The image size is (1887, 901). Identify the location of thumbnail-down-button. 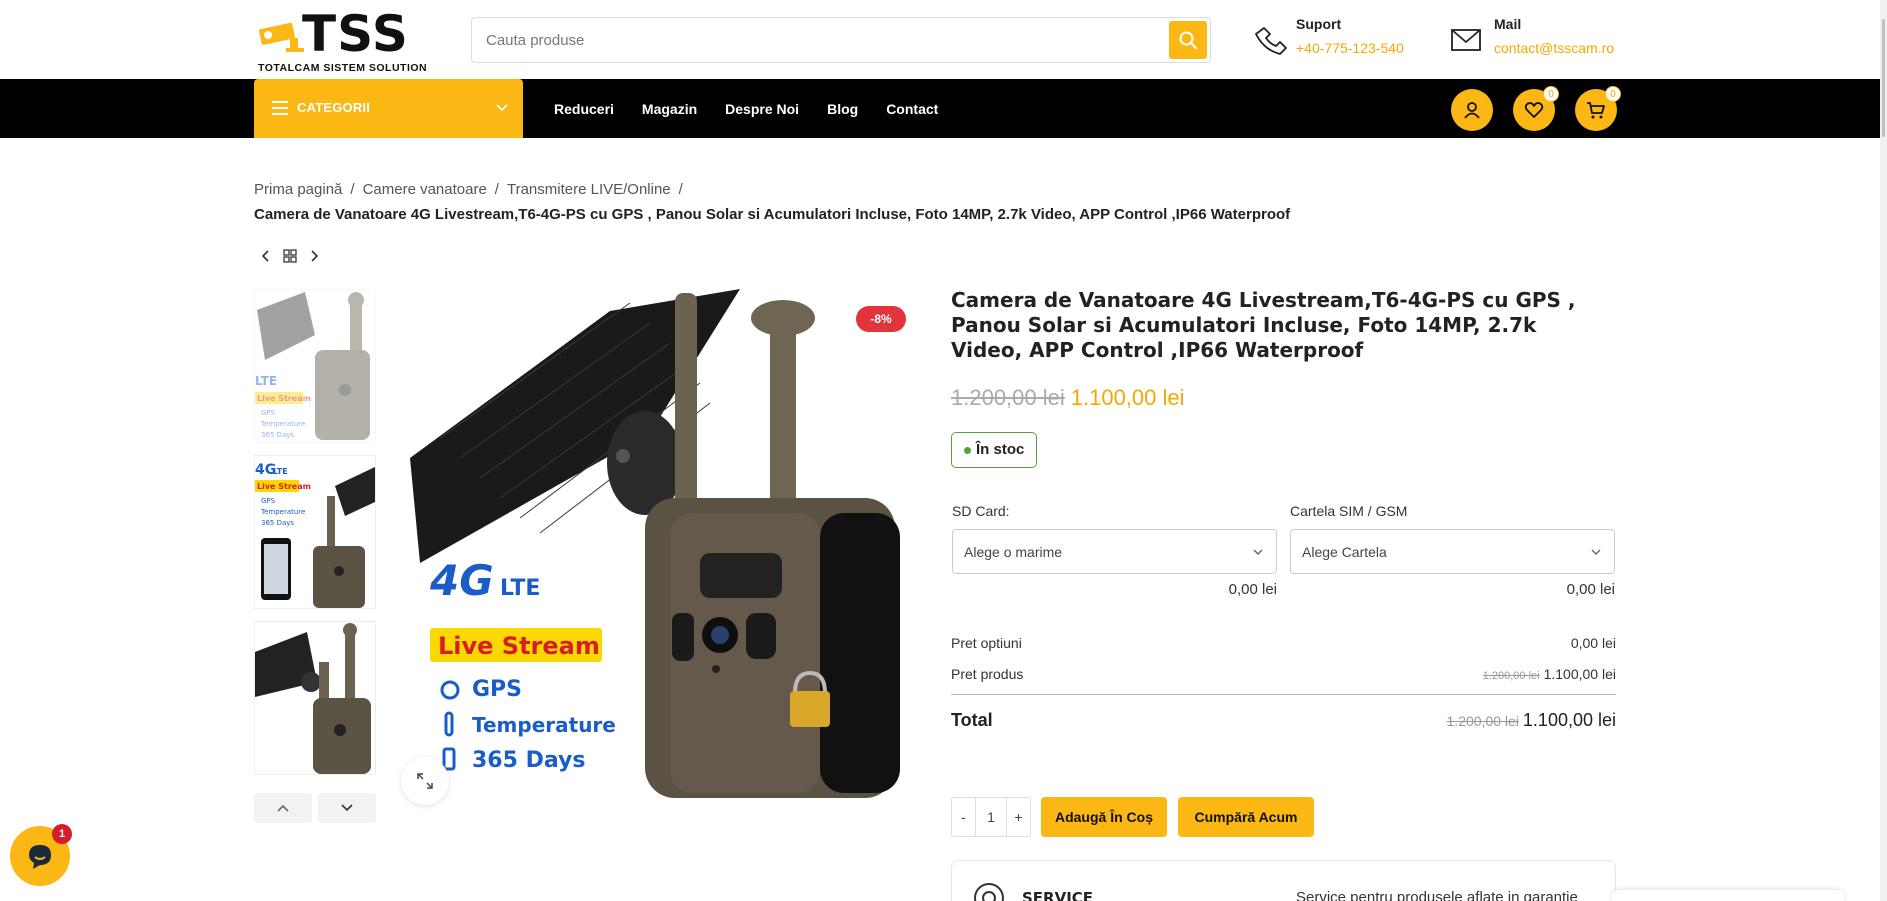
(347, 808).